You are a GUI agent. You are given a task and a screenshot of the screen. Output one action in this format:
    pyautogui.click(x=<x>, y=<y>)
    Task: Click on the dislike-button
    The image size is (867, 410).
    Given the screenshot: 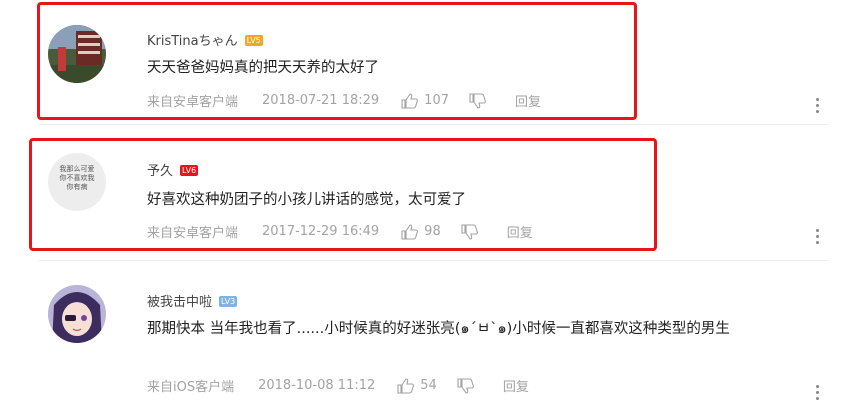 What is the action you would take?
    pyautogui.click(x=466, y=385)
    